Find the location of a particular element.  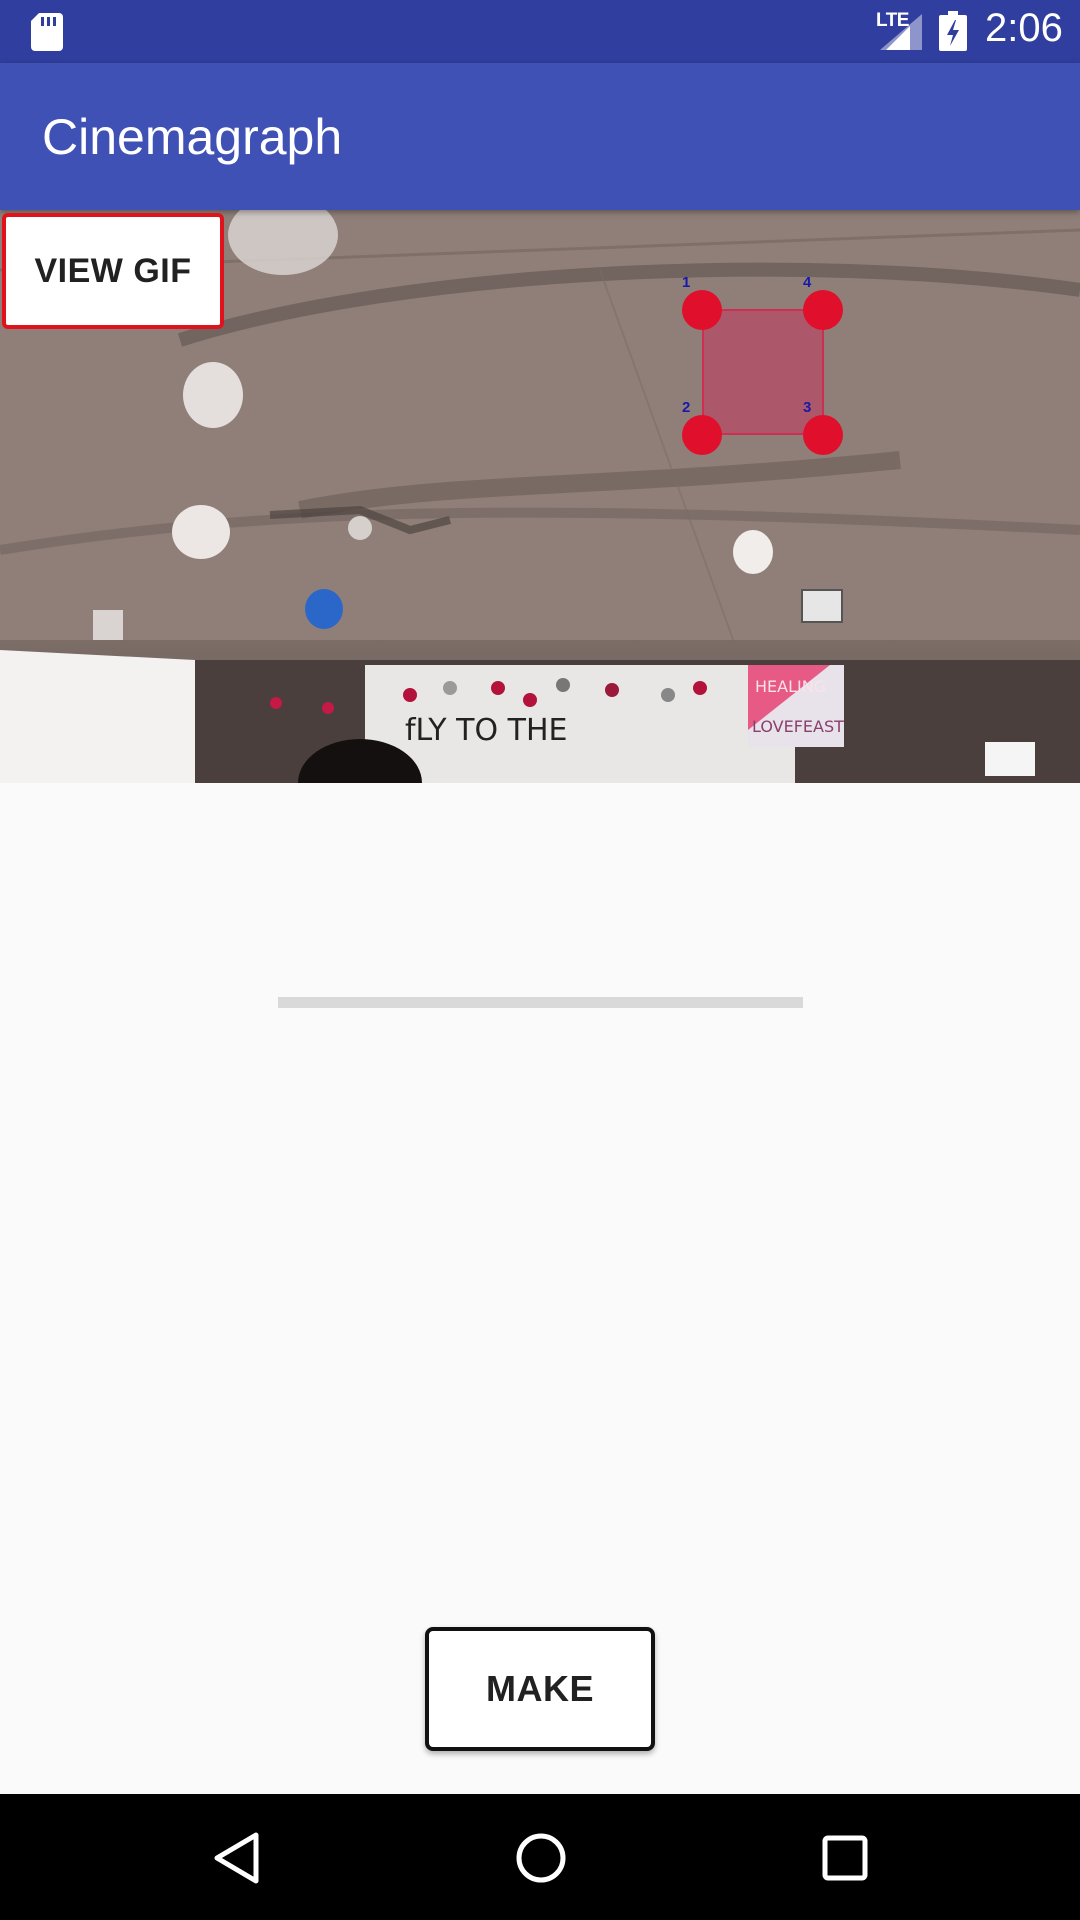

home-icon is located at coordinates (541, 1858).